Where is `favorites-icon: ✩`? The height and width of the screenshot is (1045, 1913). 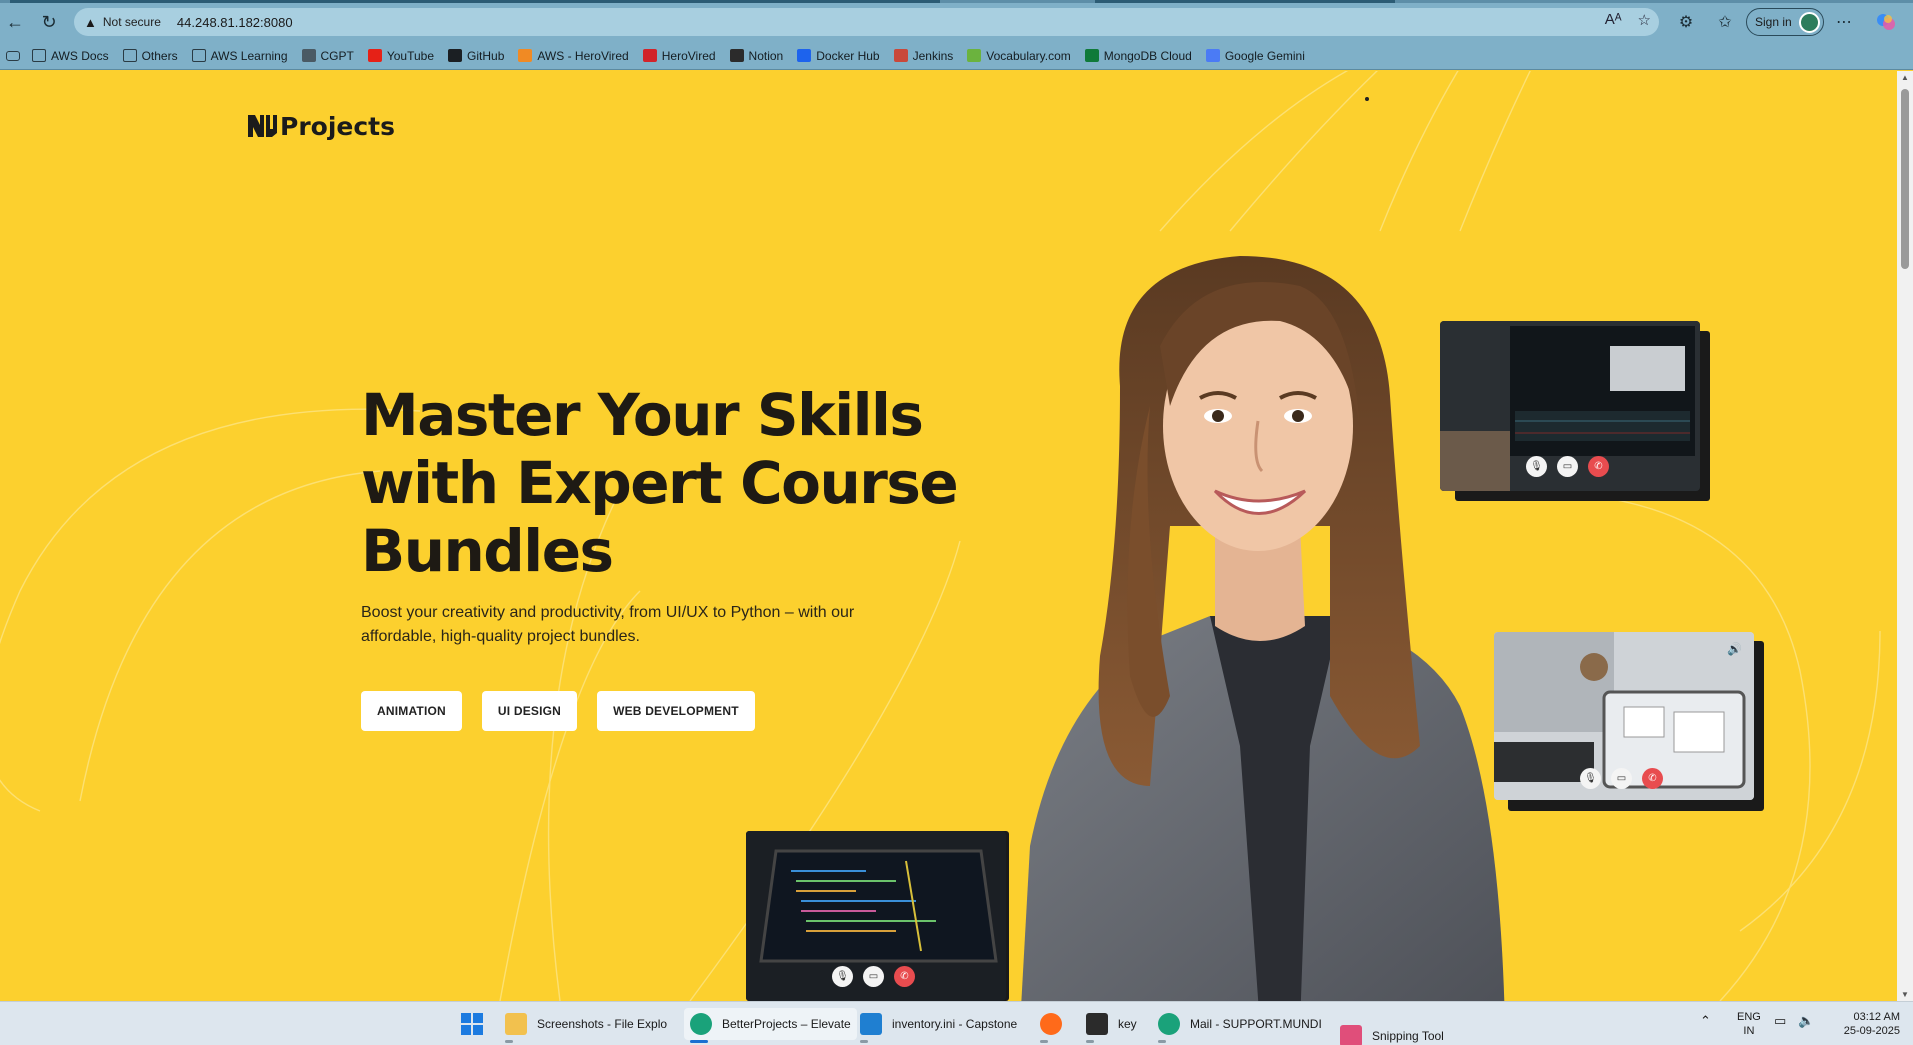
favorites-icon: ✩ is located at coordinates (1725, 22).